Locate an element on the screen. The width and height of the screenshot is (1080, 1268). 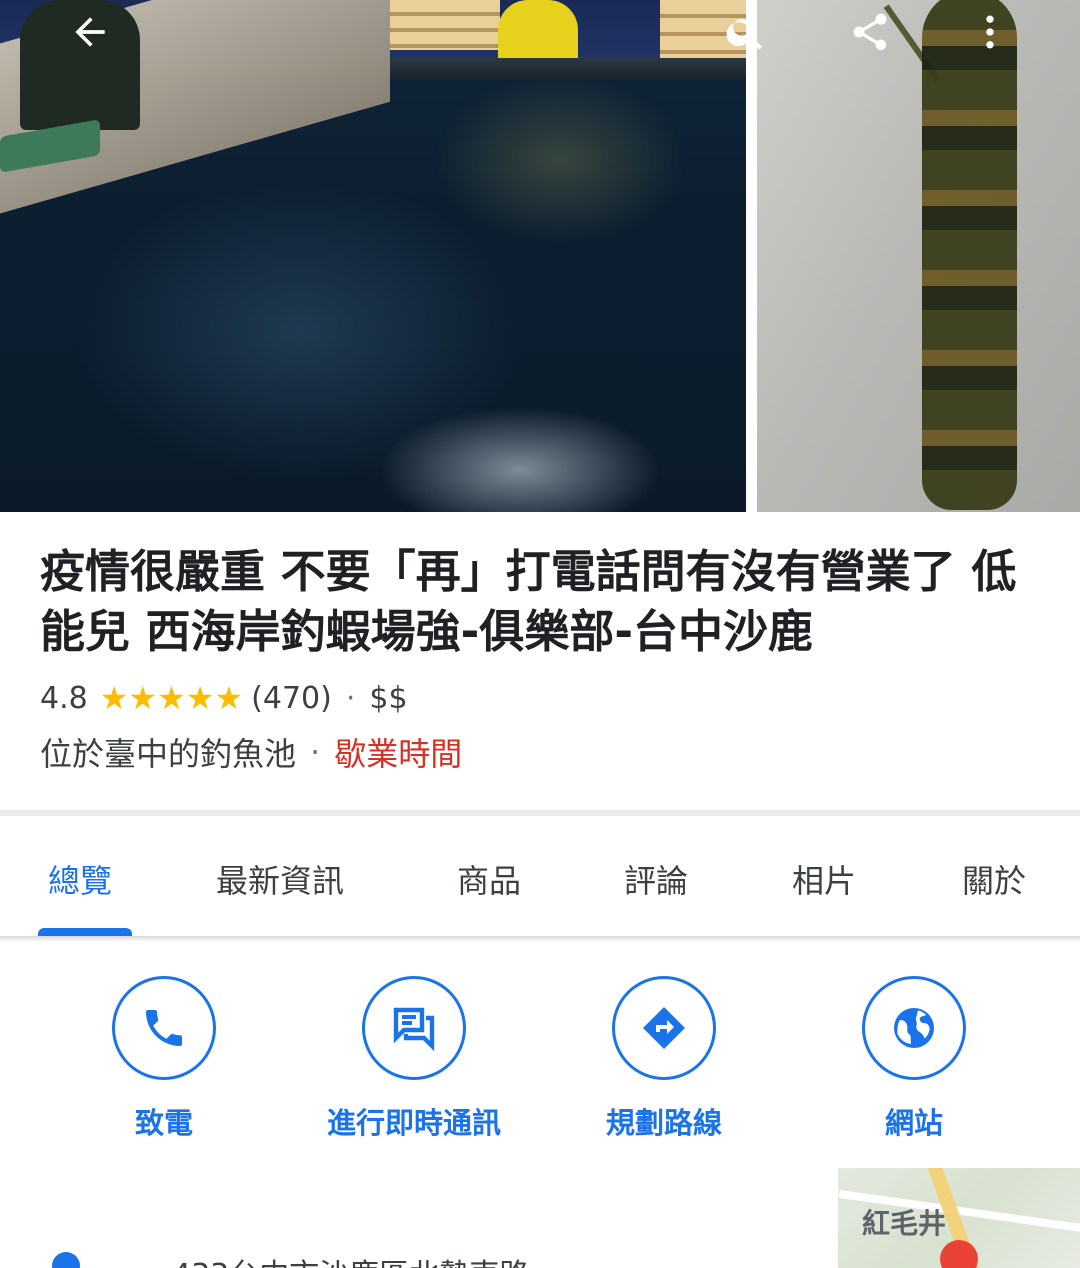
website-circle is located at coordinates (914, 1028).